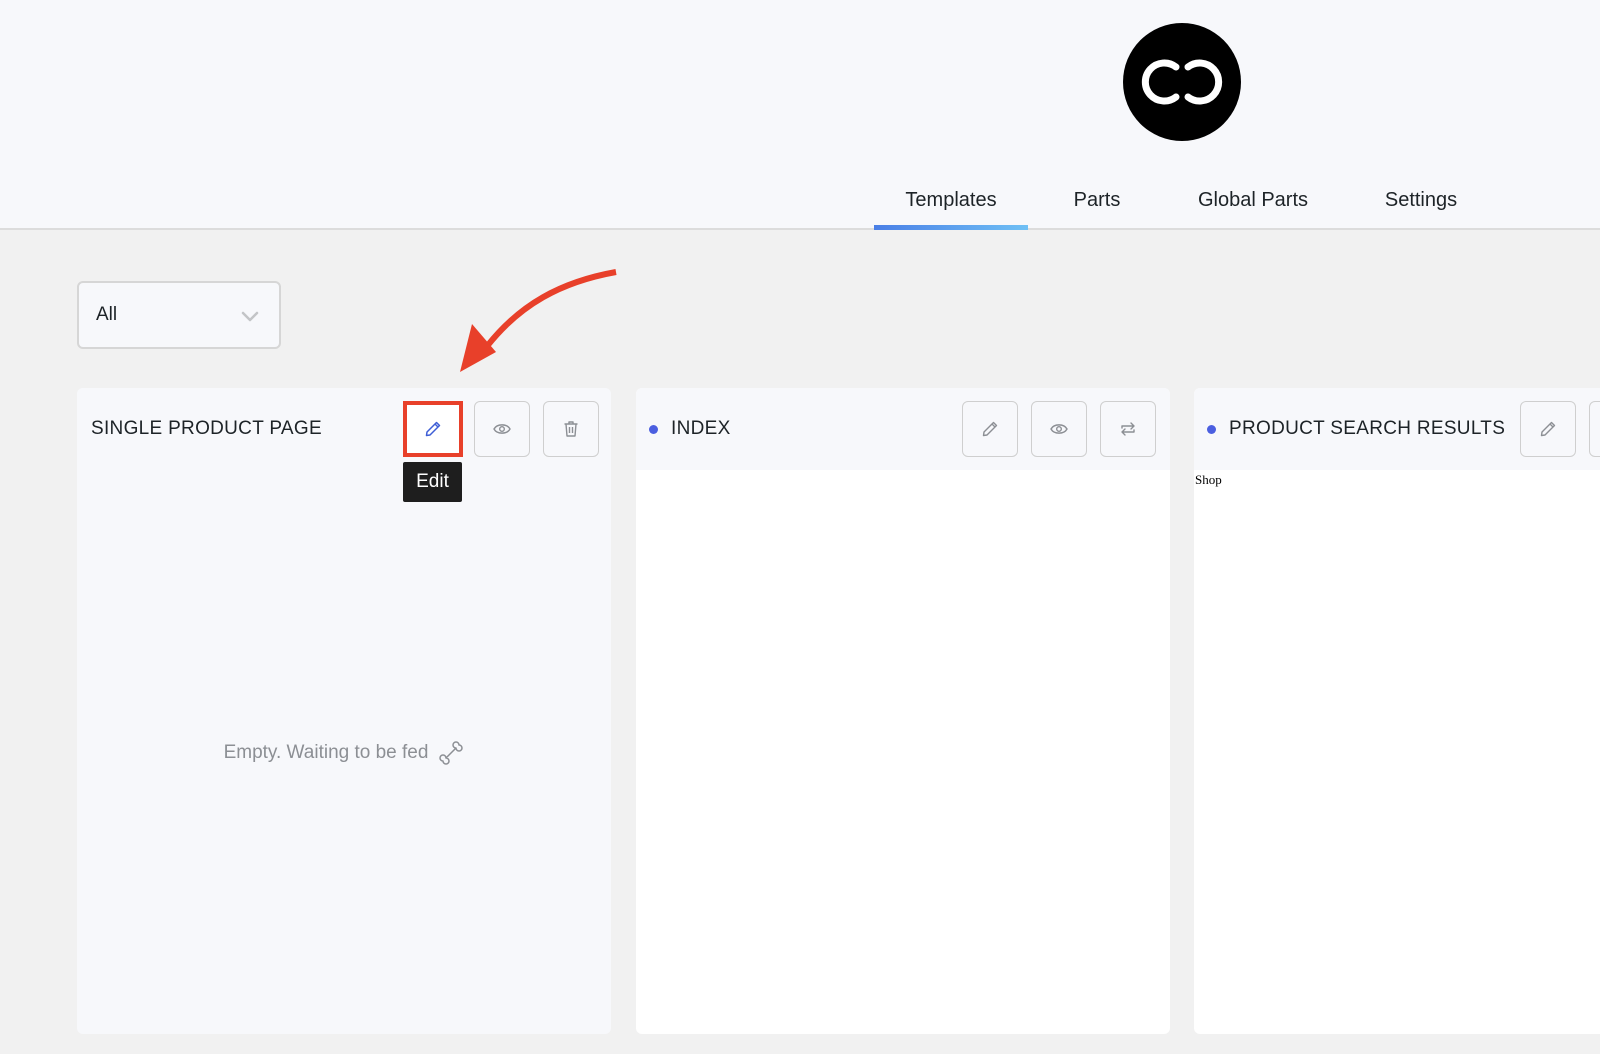 The width and height of the screenshot is (1600, 1054). I want to click on swap-arrows-icon, so click(1128, 429).